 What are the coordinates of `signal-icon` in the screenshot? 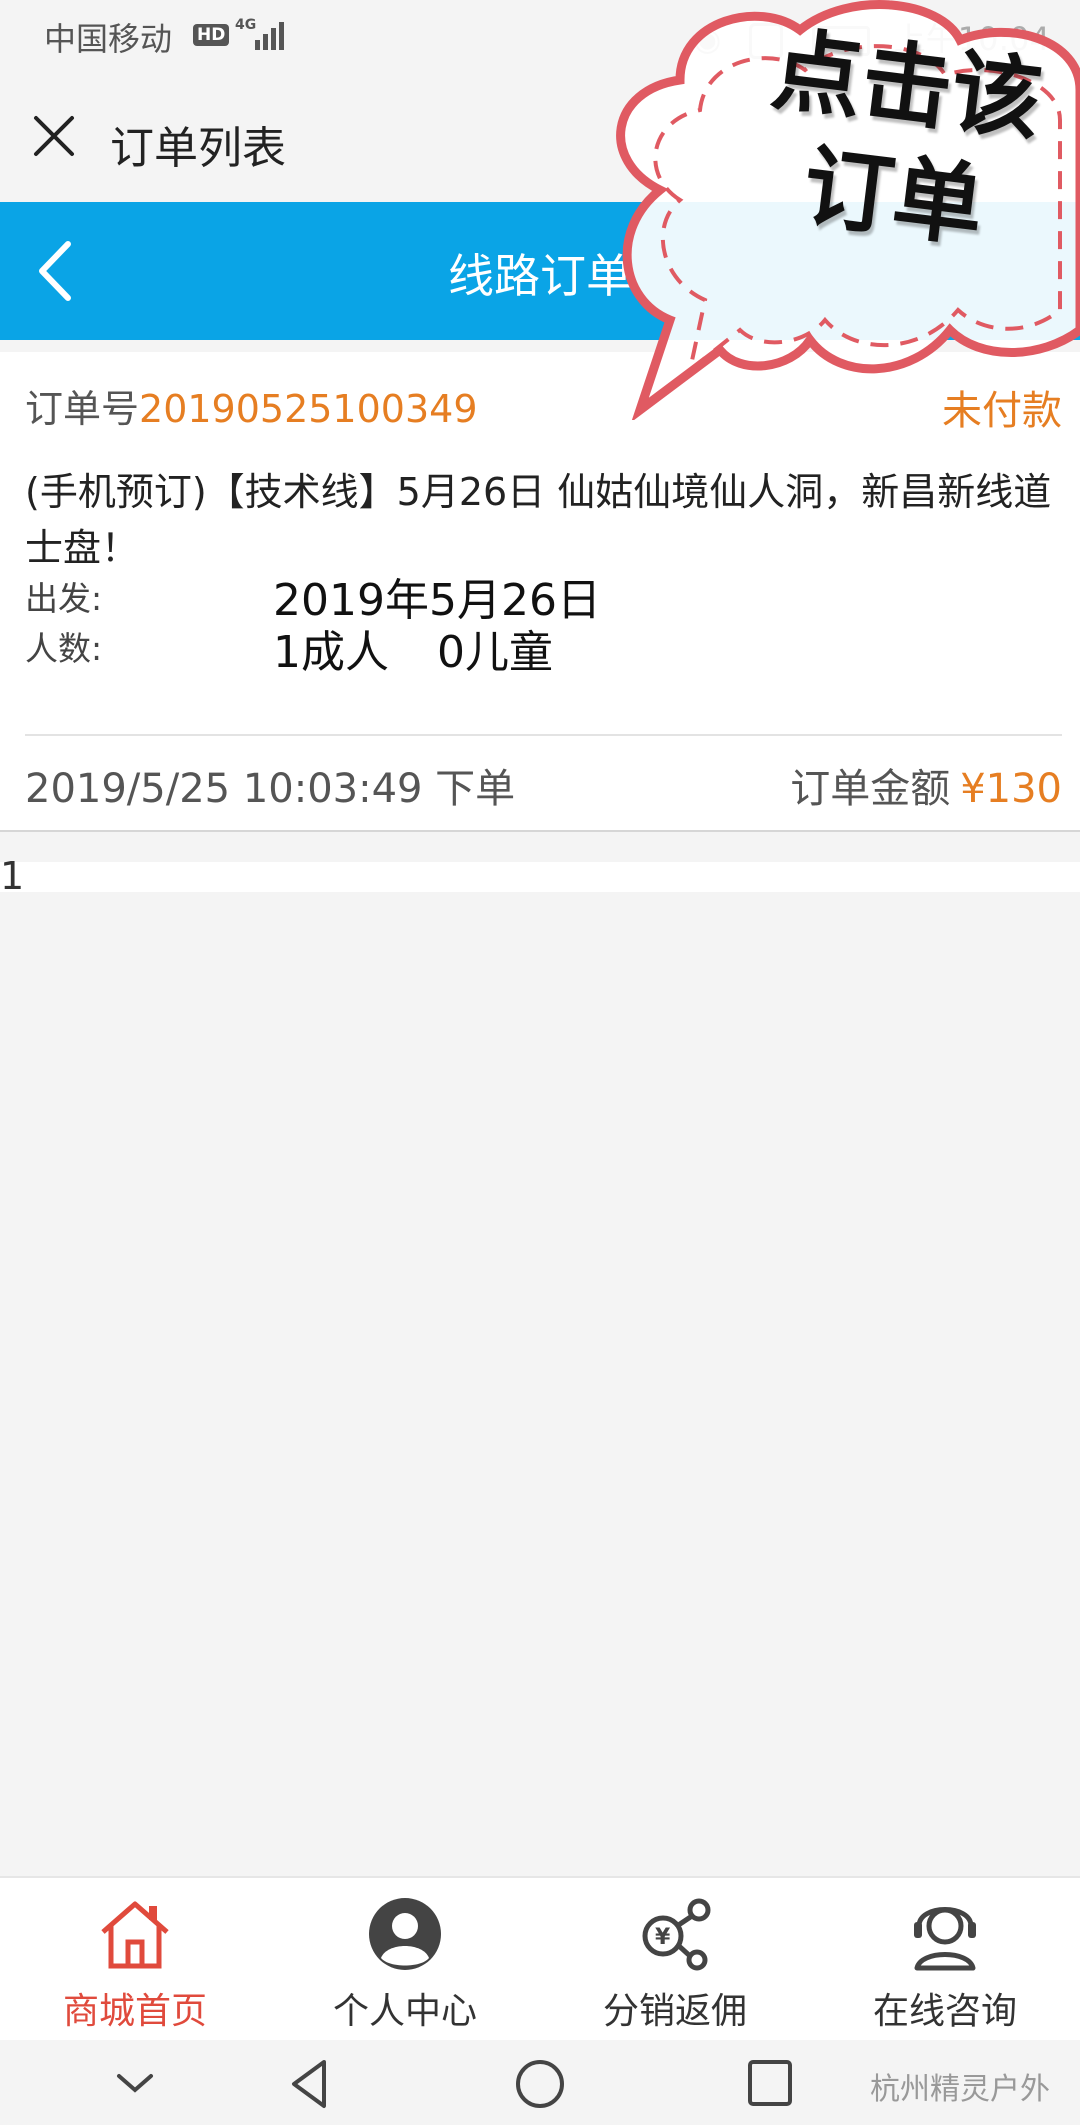 It's located at (272, 34).